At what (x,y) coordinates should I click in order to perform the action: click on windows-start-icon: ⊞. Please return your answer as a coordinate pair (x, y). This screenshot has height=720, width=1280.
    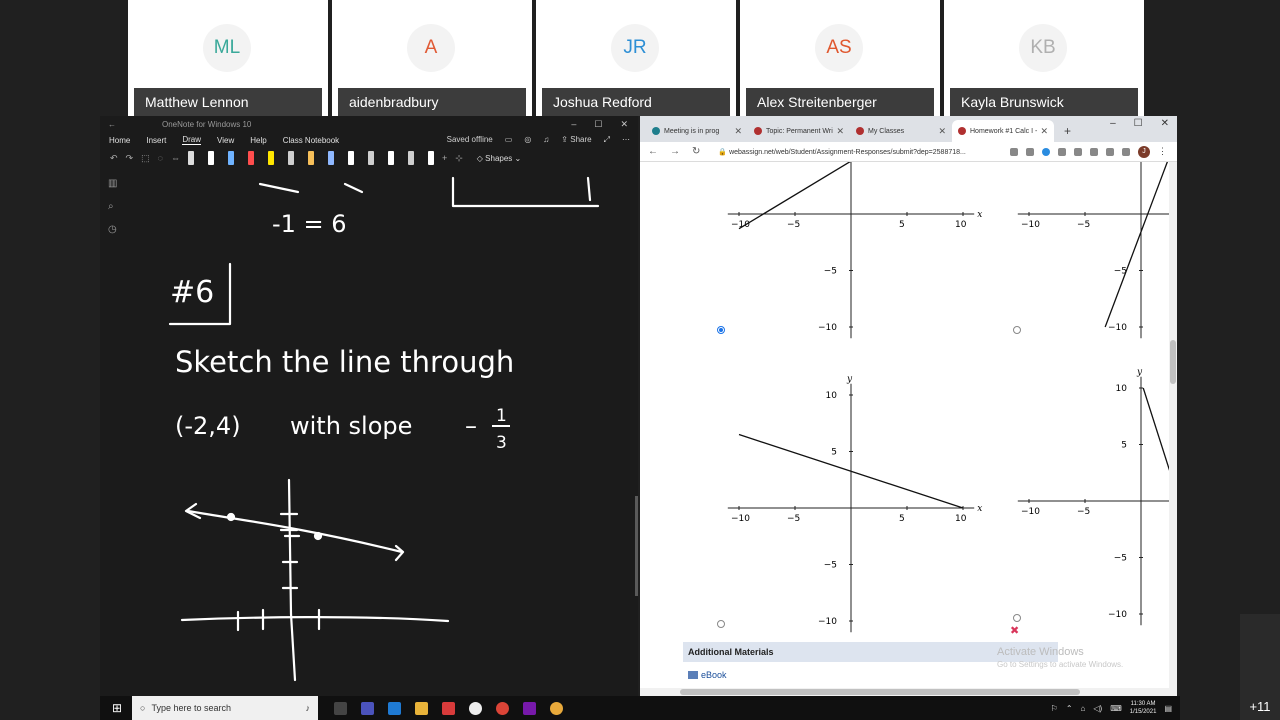
    Looking at the image, I should click on (117, 708).